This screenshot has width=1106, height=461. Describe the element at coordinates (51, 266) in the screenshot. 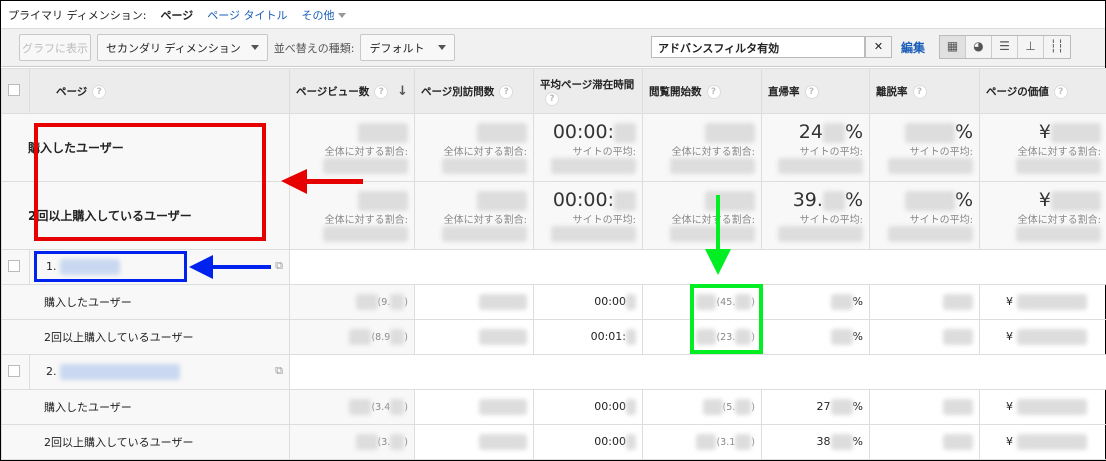

I see `row-index: 1.` at that location.